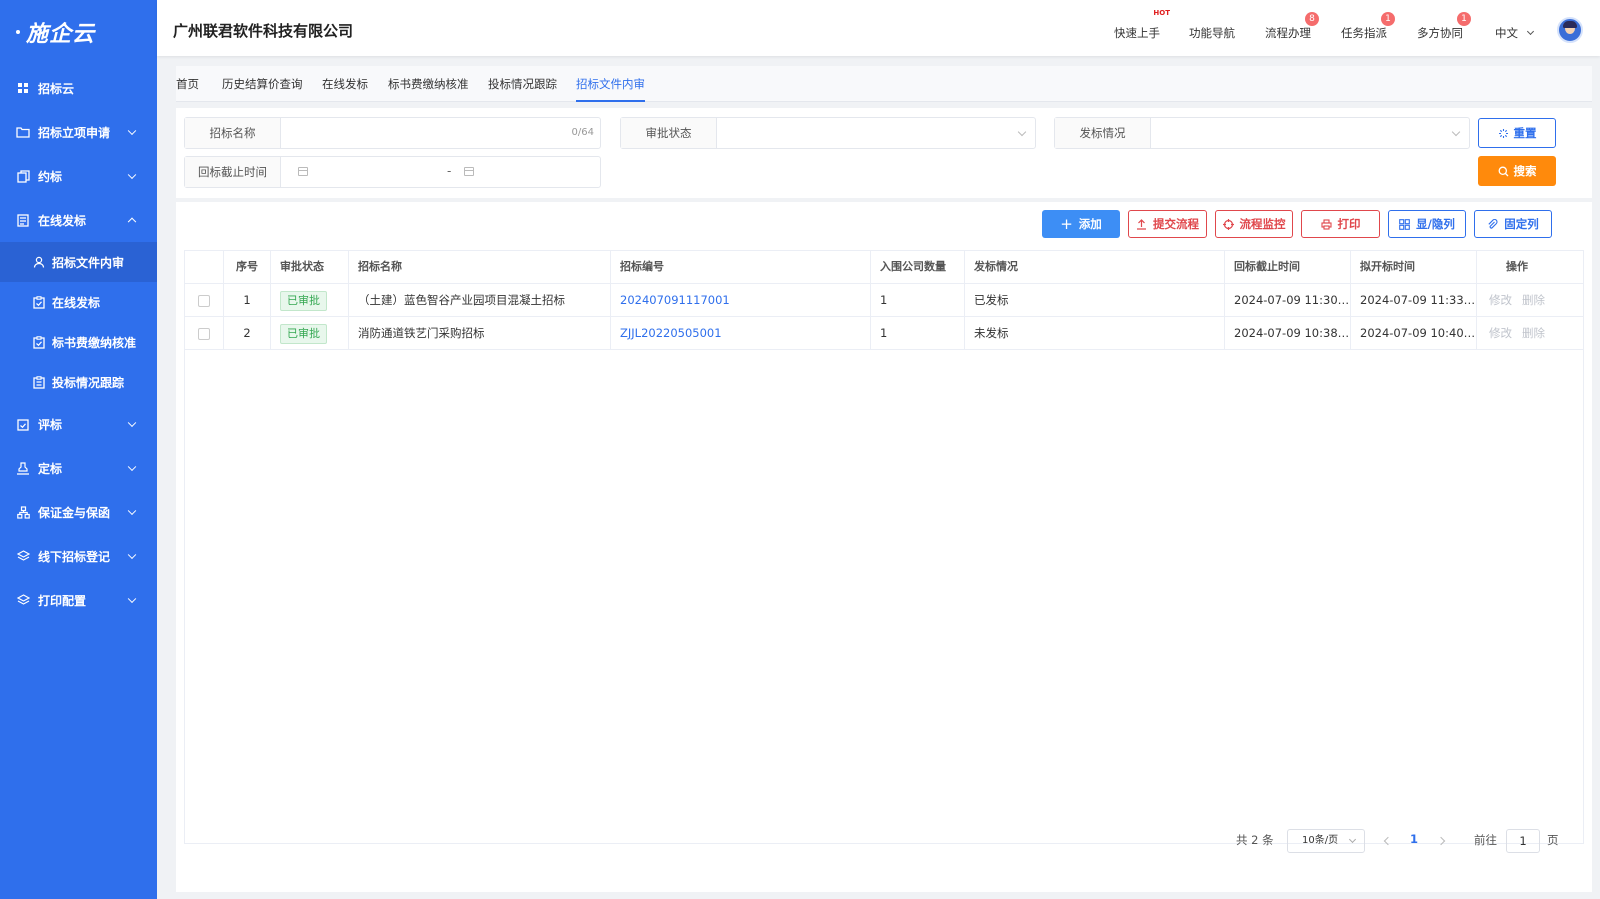 The image size is (1600, 899). I want to click on deadline-range-picker: -, so click(440, 172).